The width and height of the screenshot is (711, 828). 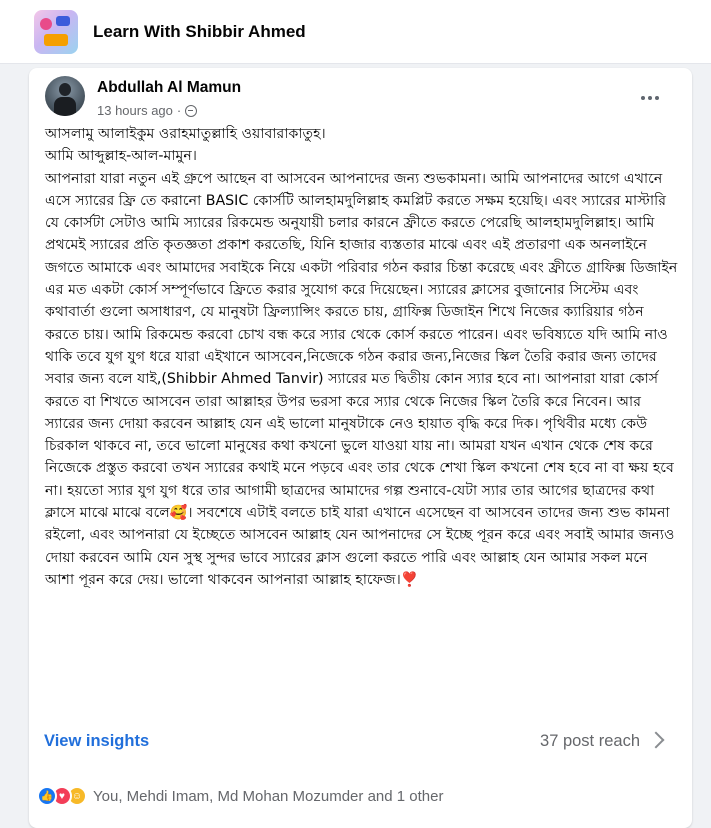 I want to click on group-cover-thumbnail, so click(x=56, y=31).